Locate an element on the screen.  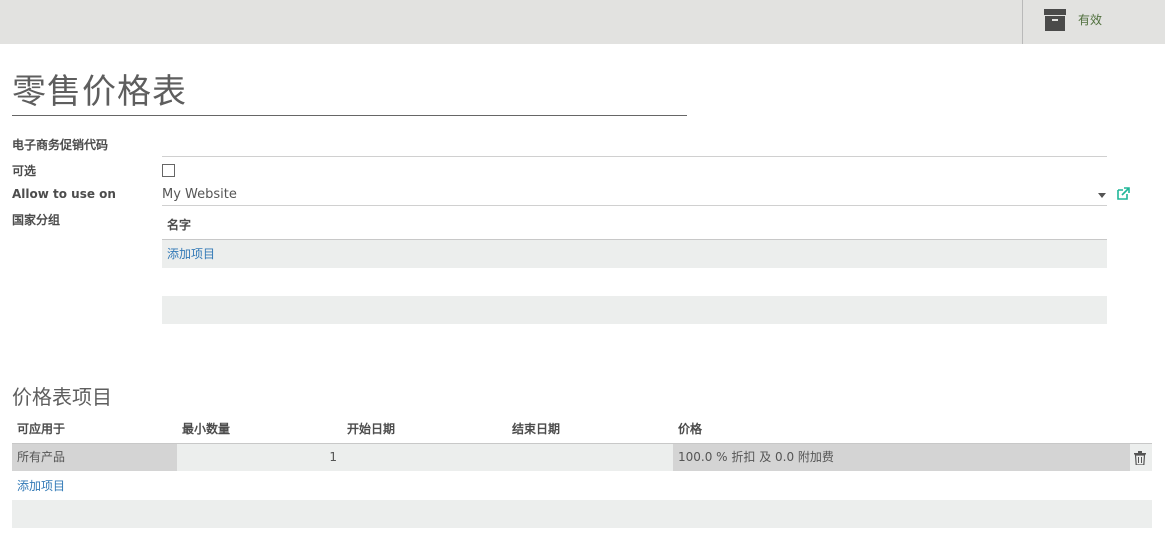
pricelist-empty-row is located at coordinates (582, 514).